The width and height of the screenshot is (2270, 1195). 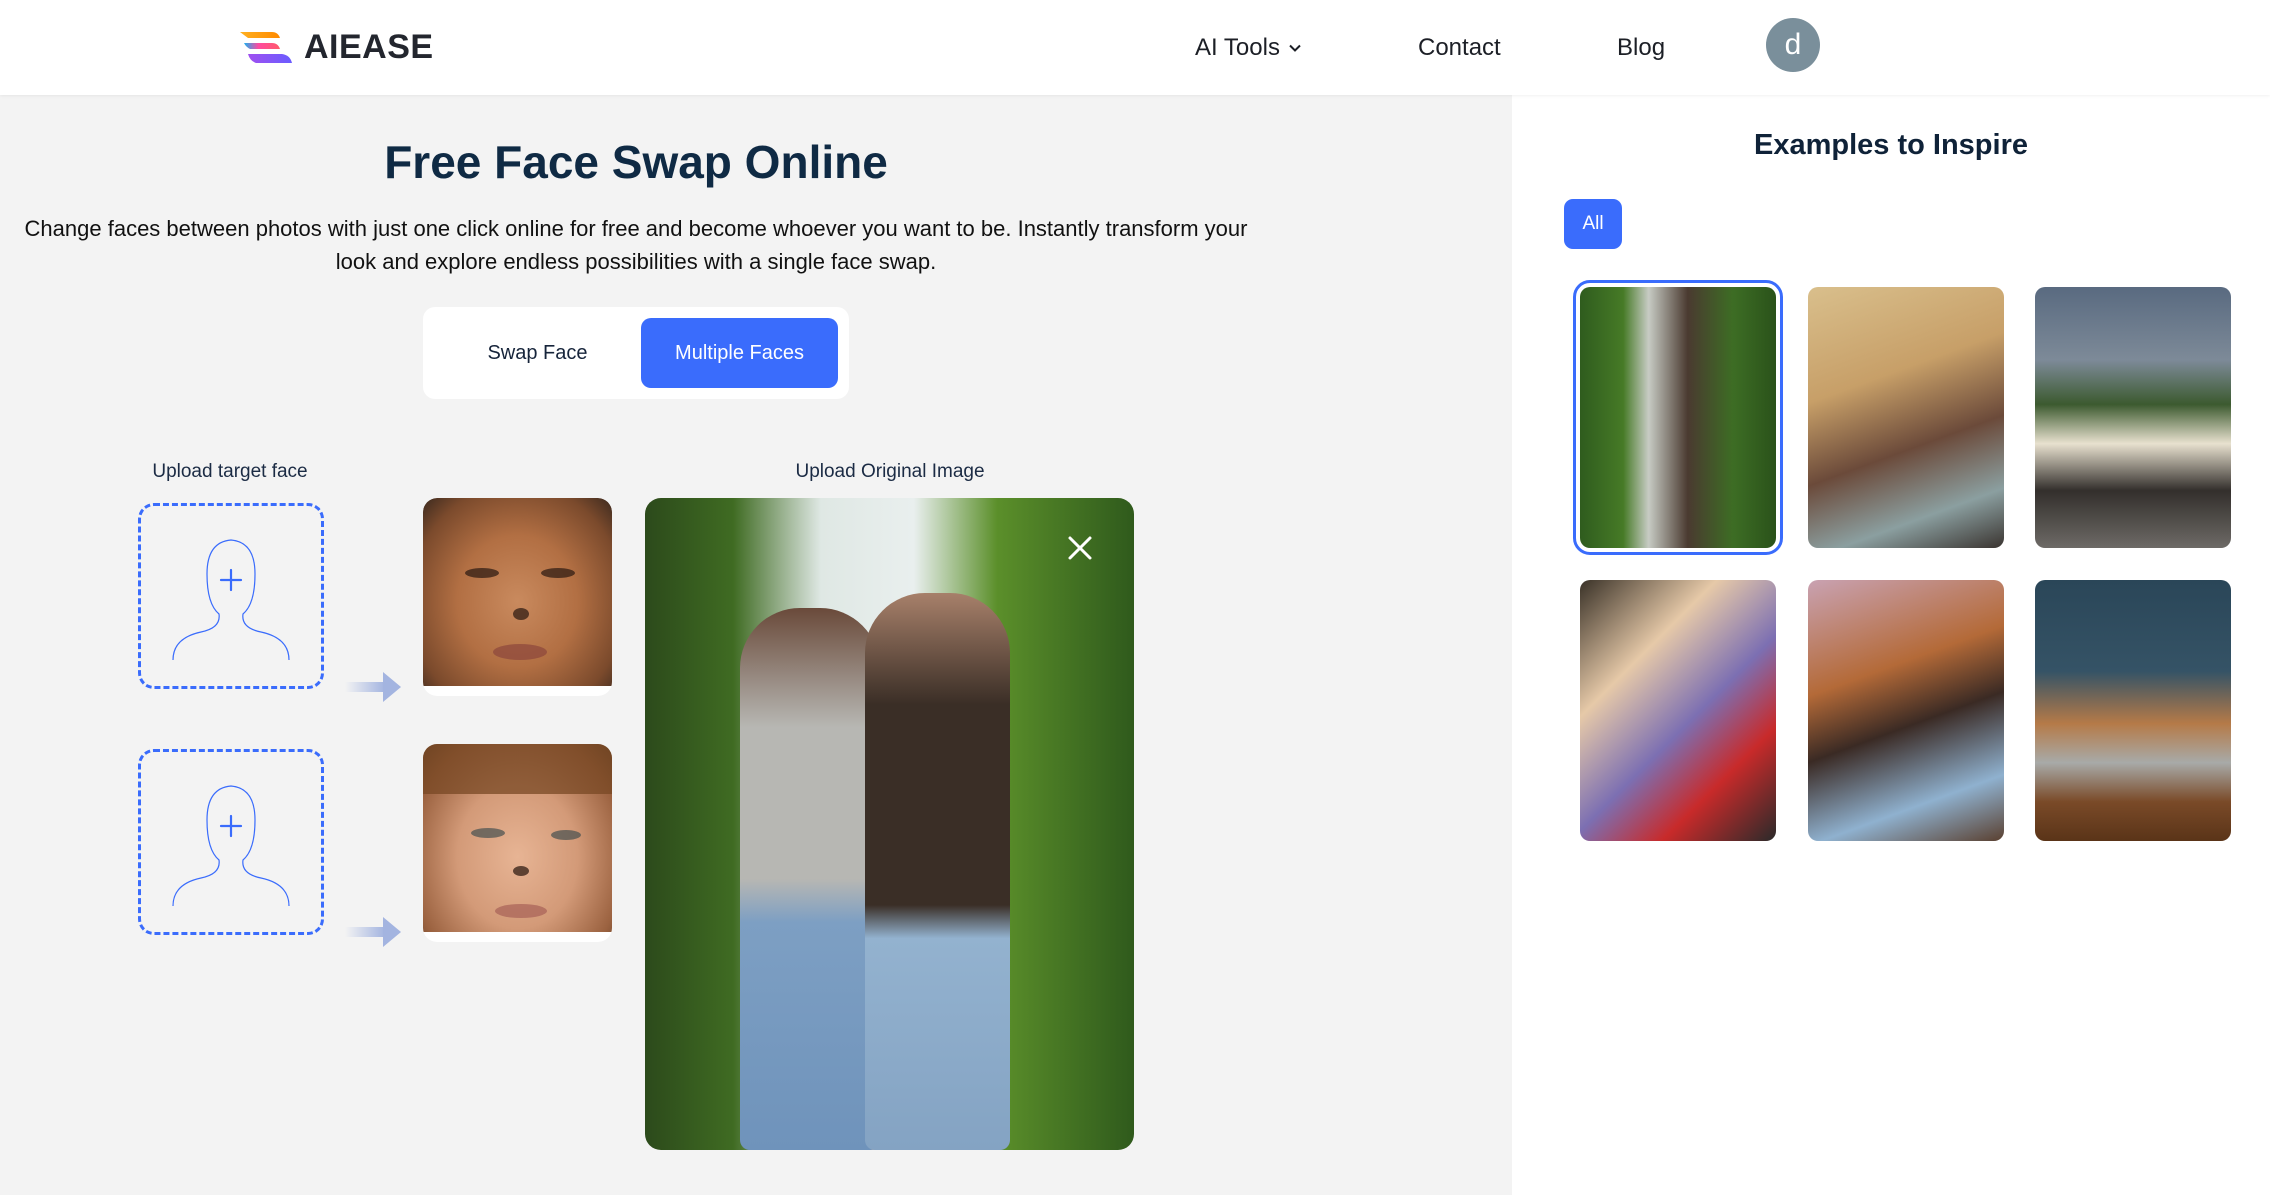 What do you see at coordinates (1593, 224) in the screenshot?
I see `filter-all-button: All` at bounding box center [1593, 224].